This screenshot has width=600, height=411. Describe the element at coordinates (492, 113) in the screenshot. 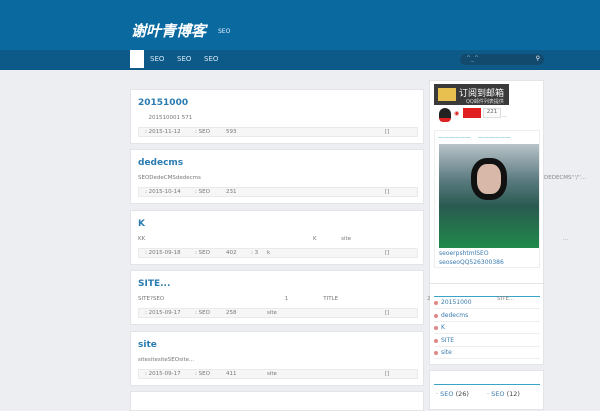

I see `follow-count: 221` at that location.